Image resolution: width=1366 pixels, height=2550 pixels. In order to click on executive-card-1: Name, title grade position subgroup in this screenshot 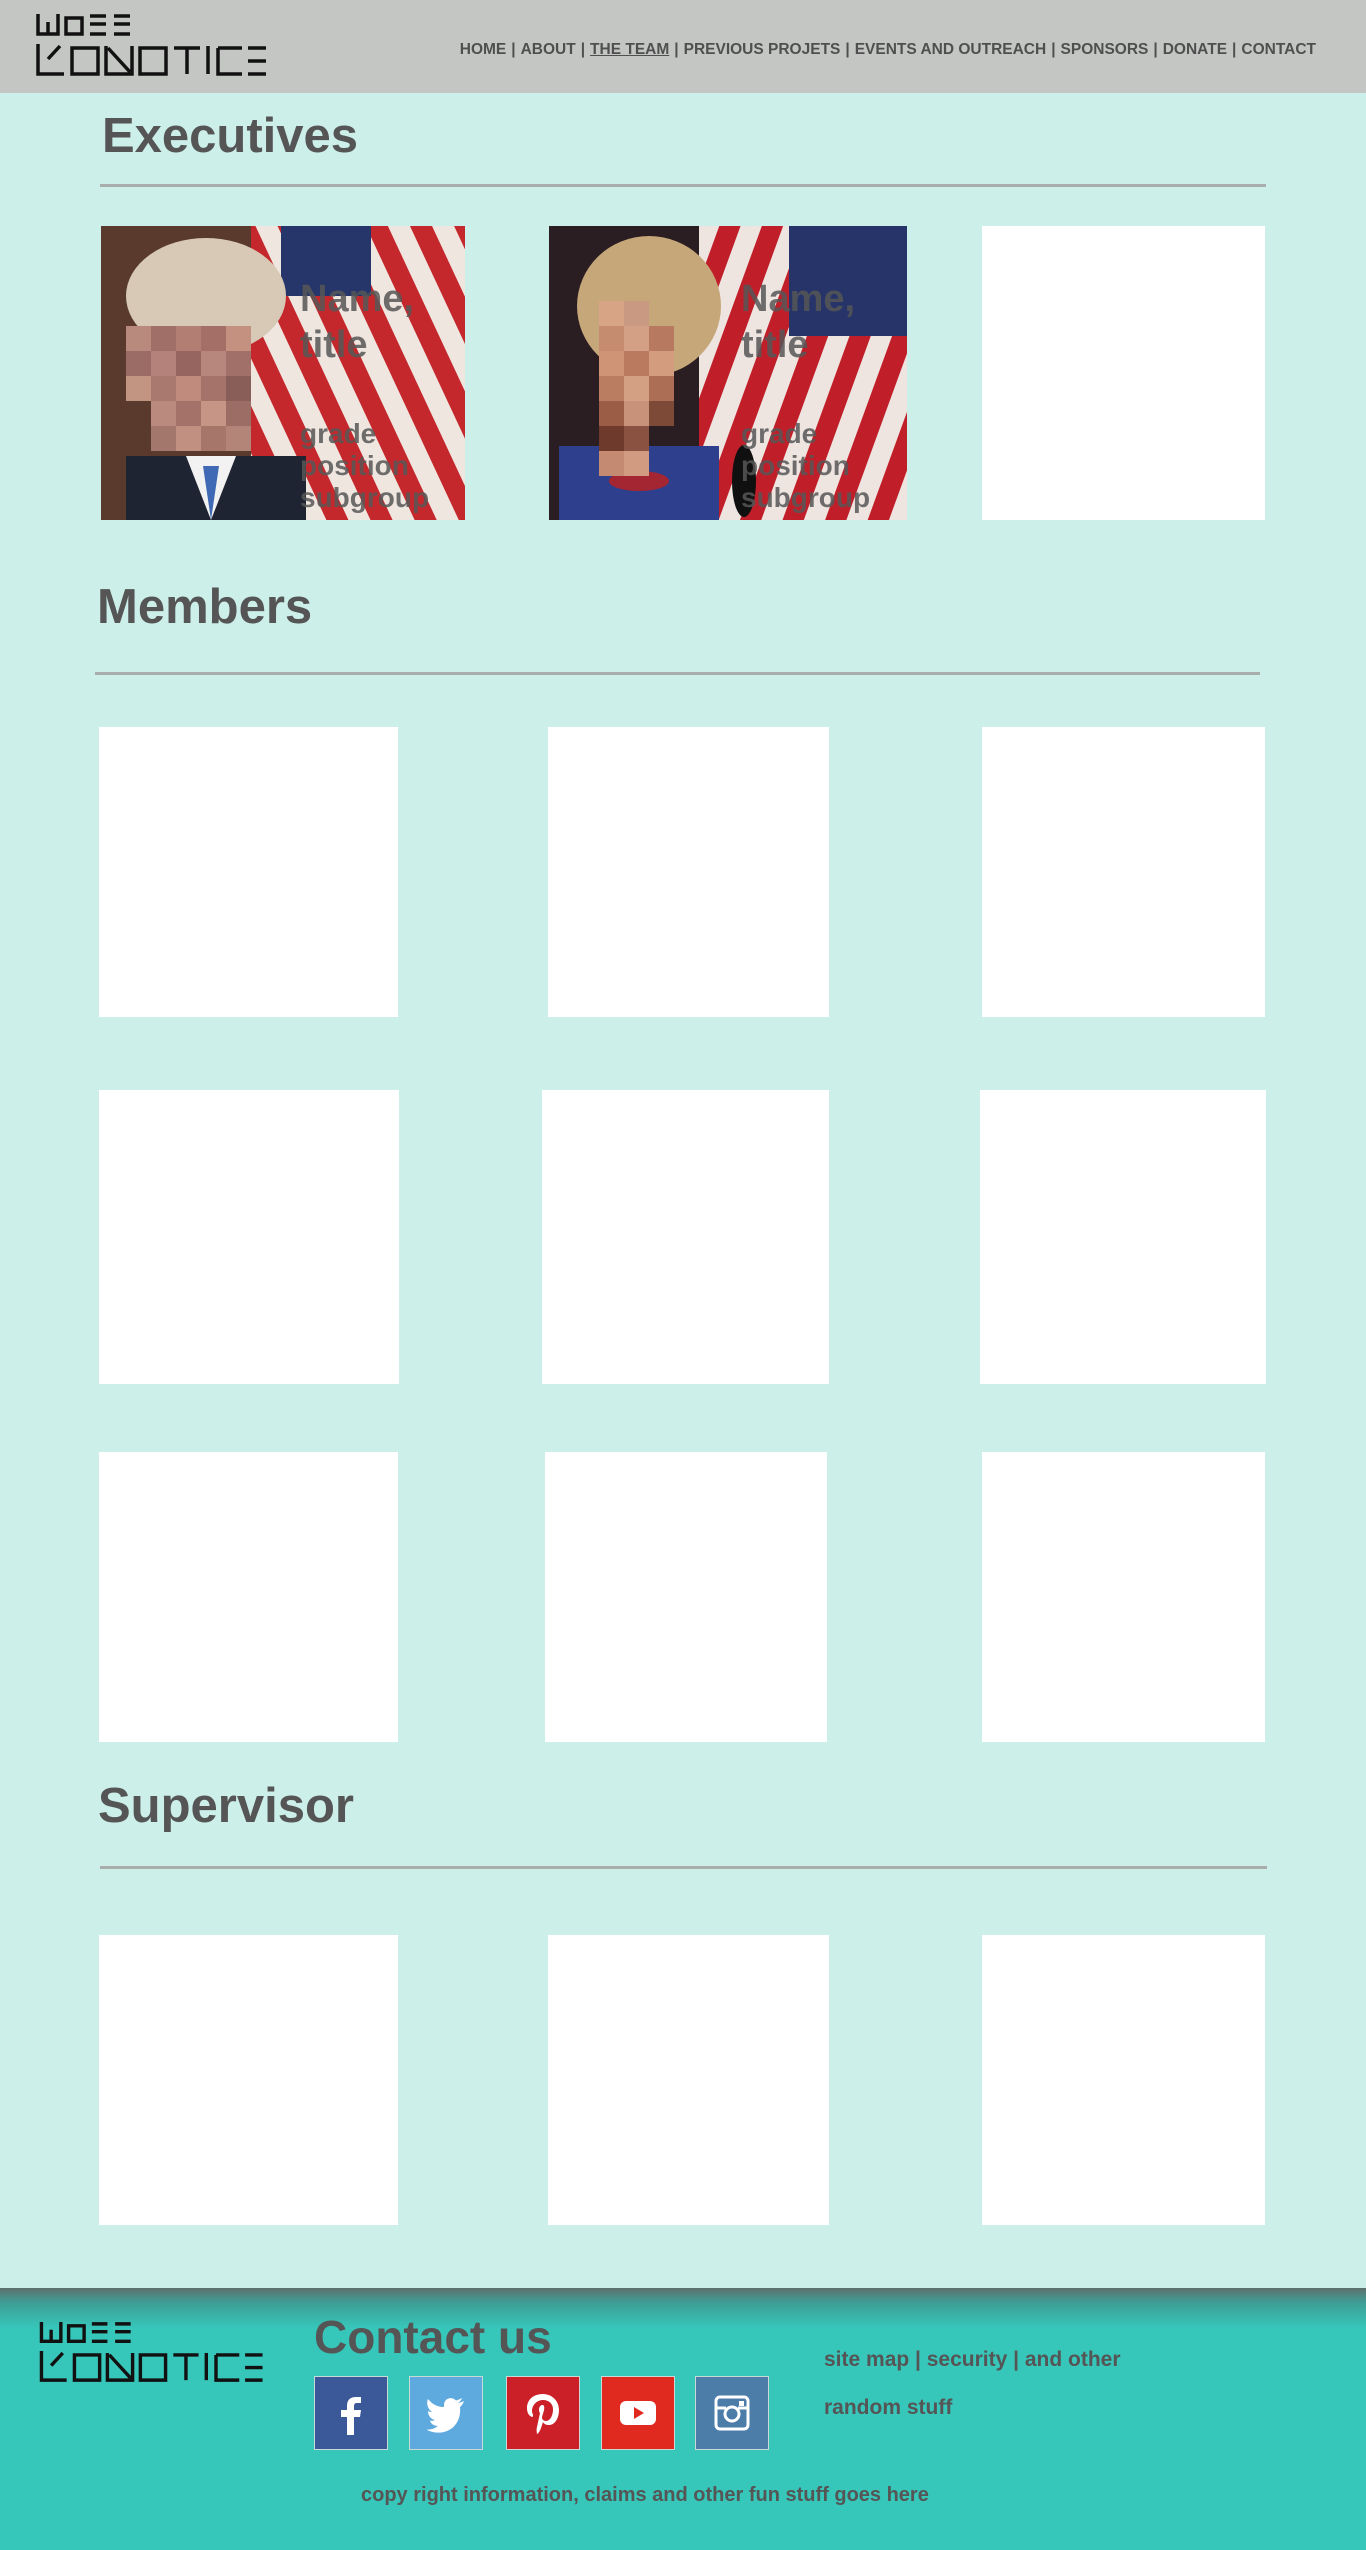, I will do `click(283, 373)`.